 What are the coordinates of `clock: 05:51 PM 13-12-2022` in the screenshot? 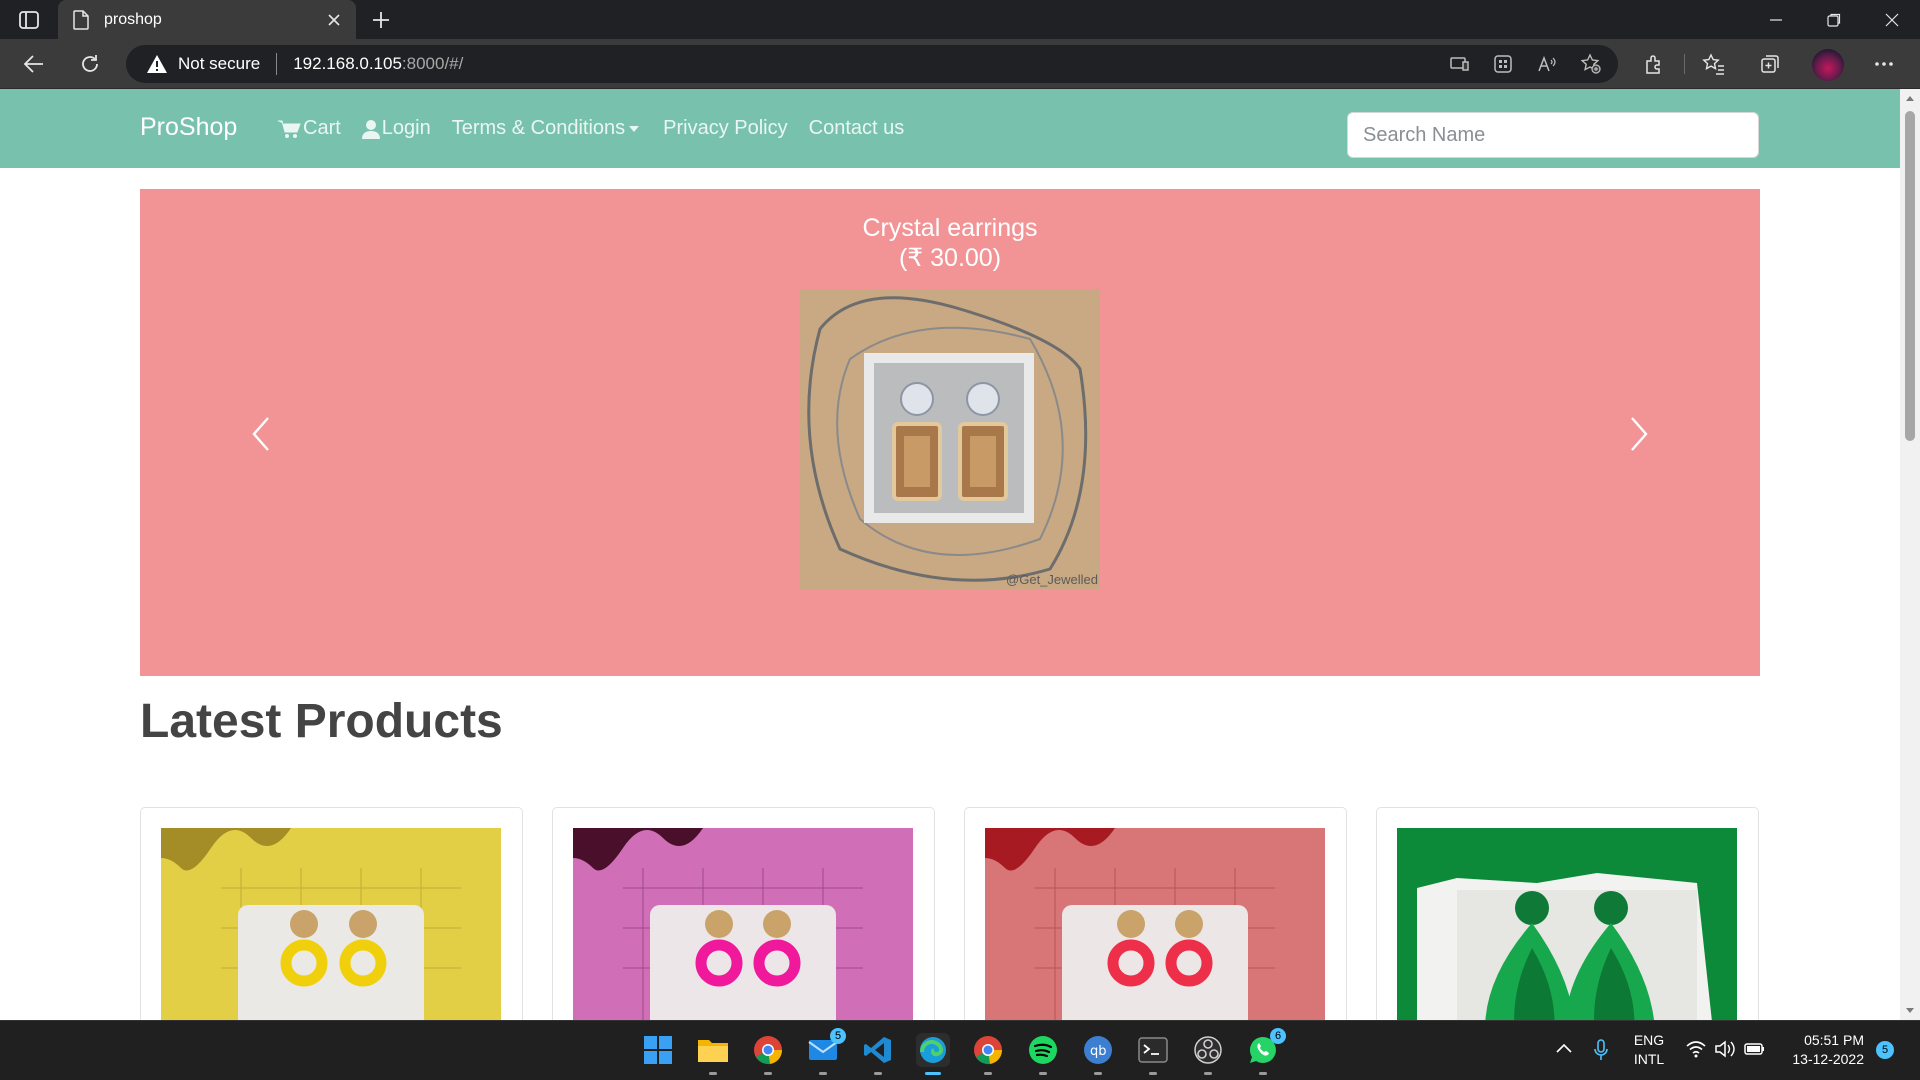 It's located at (1822, 1050).